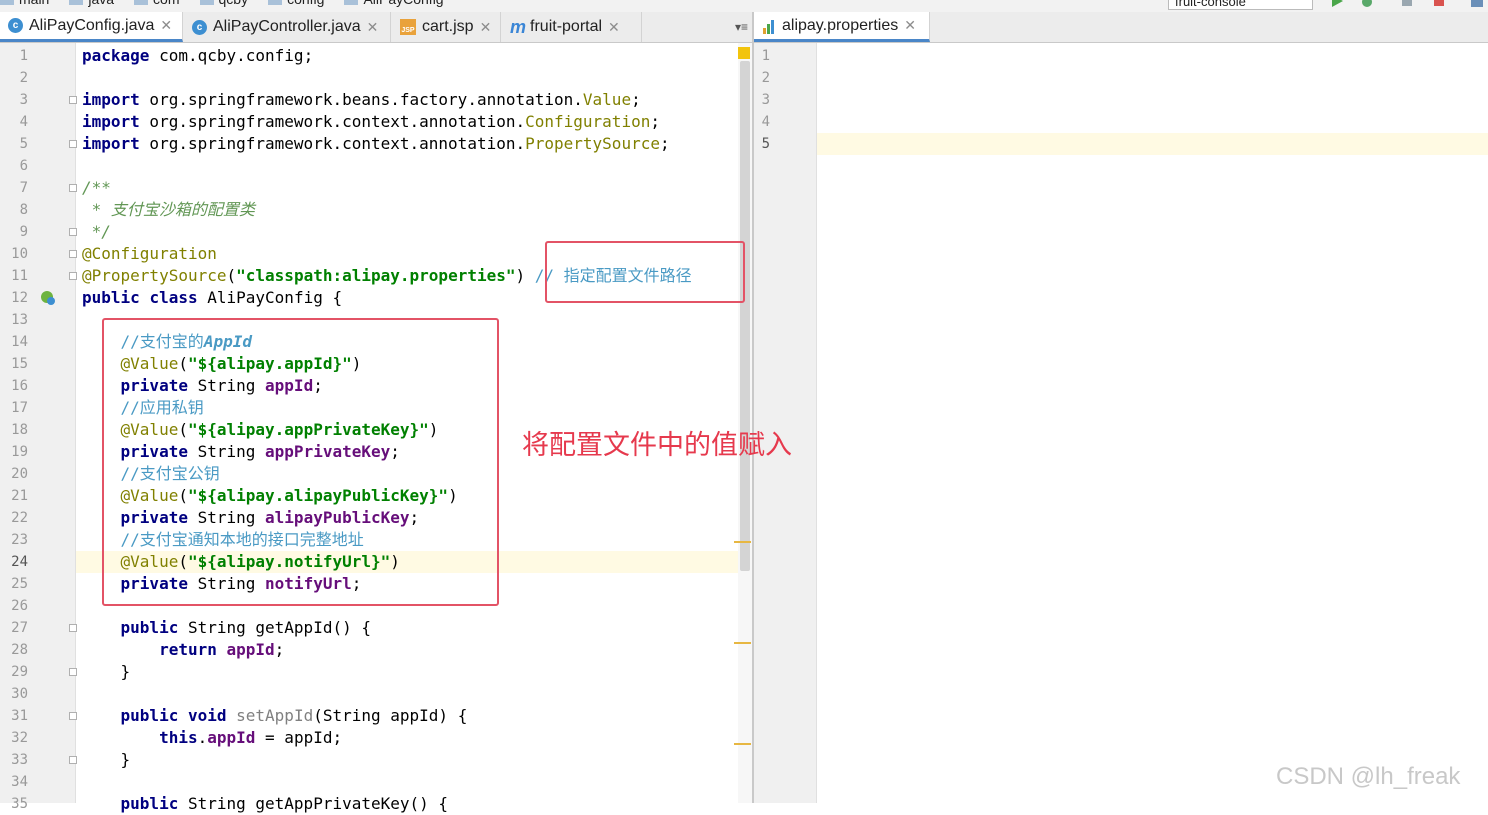 This screenshot has width=1488, height=815. What do you see at coordinates (234, 3) in the screenshot?
I see `breadcrumb-label: qcby` at bounding box center [234, 3].